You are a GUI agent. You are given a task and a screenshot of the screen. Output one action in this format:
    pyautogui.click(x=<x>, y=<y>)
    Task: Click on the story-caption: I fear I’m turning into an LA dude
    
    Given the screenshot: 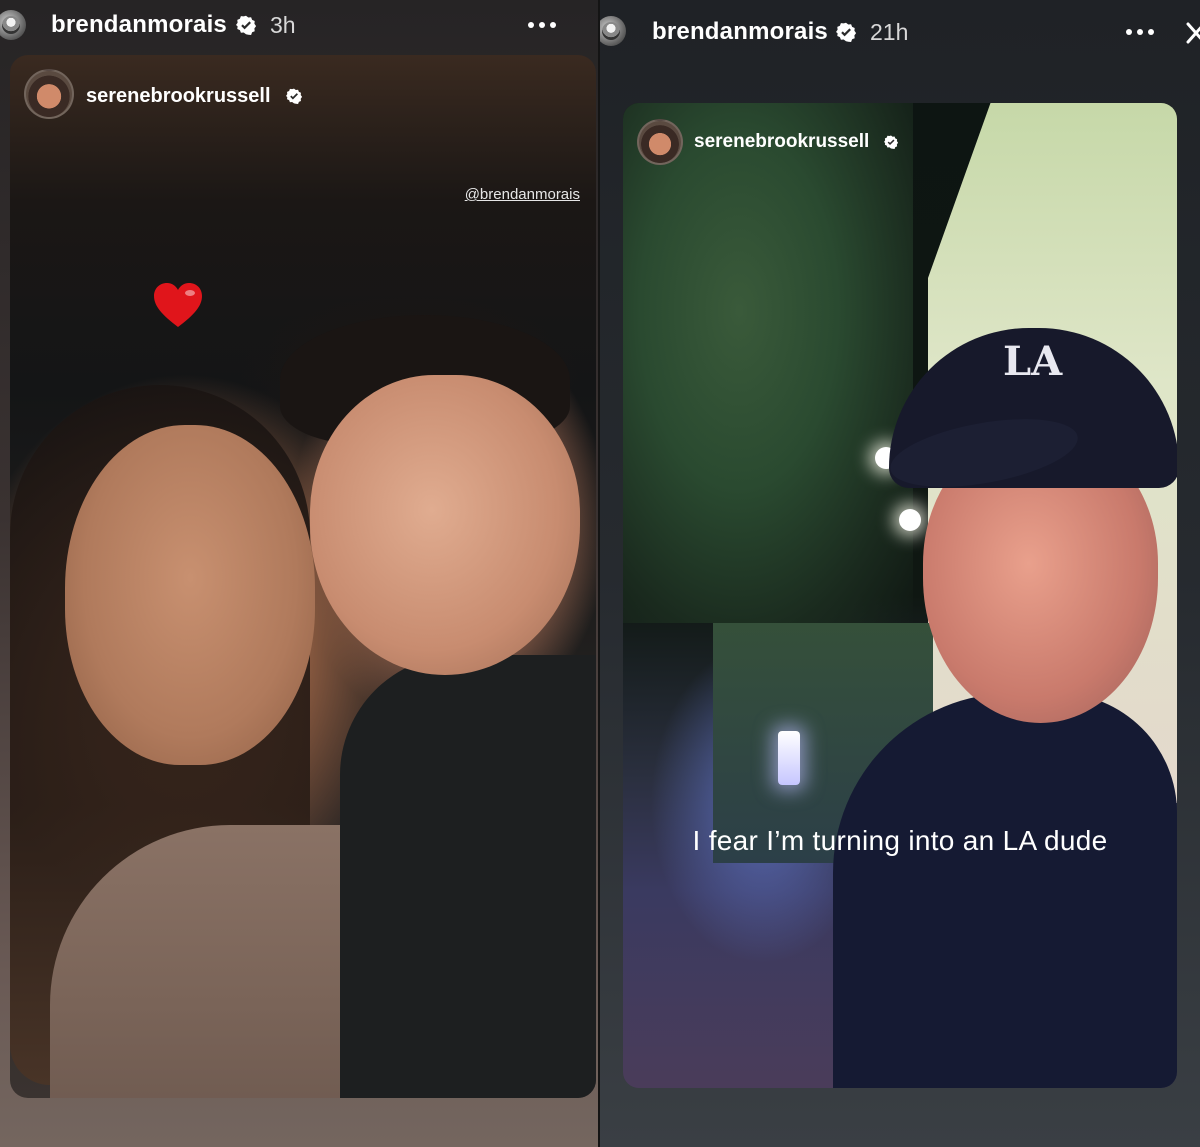 What is the action you would take?
    pyautogui.click(x=900, y=840)
    